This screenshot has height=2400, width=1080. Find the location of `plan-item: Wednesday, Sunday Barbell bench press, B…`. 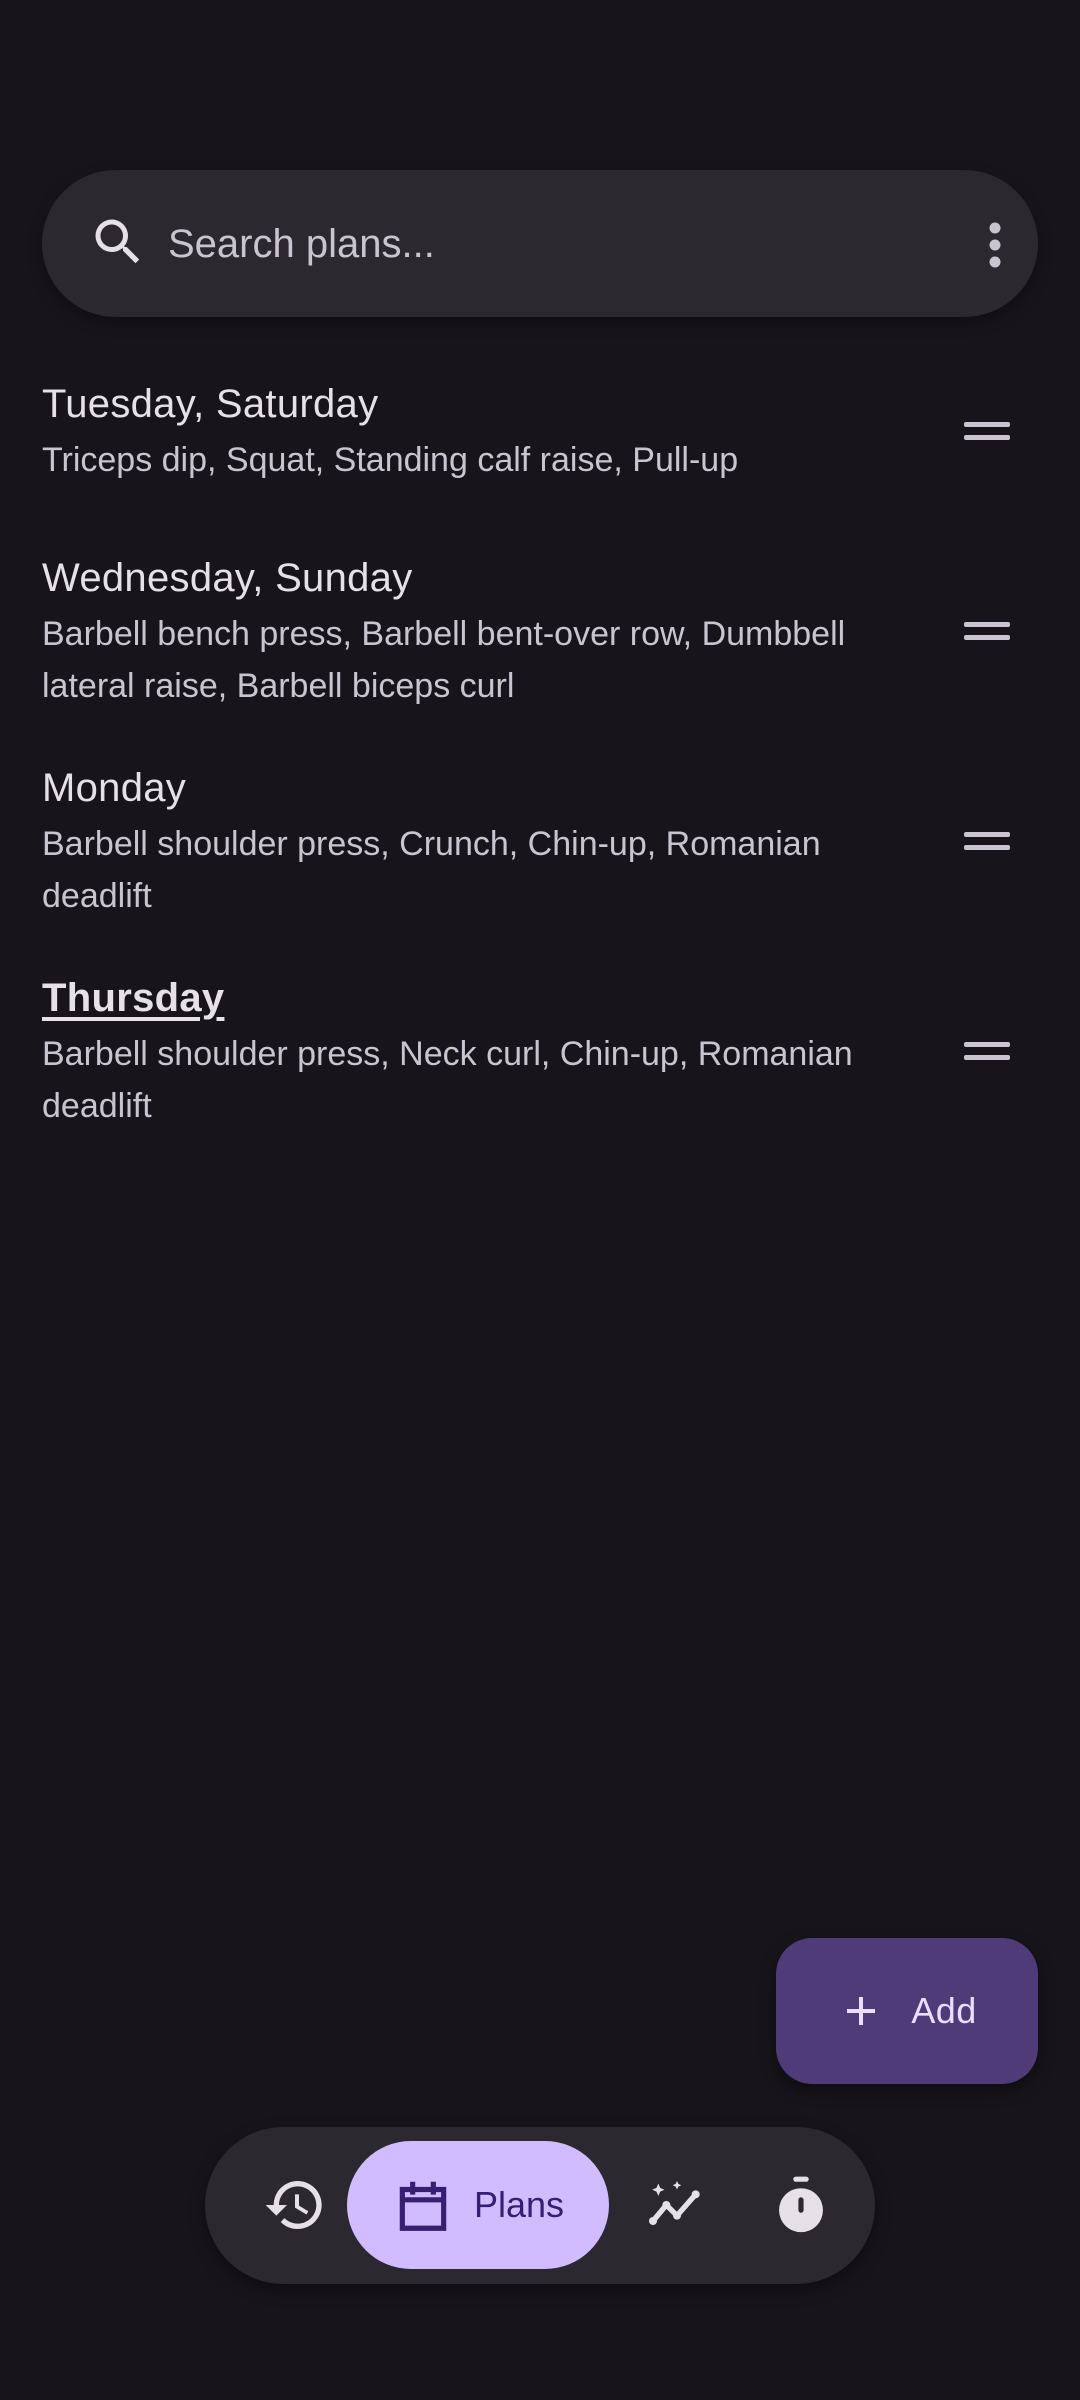

plan-item: Wednesday, Sunday Barbell bench press, B… is located at coordinates (540, 631).